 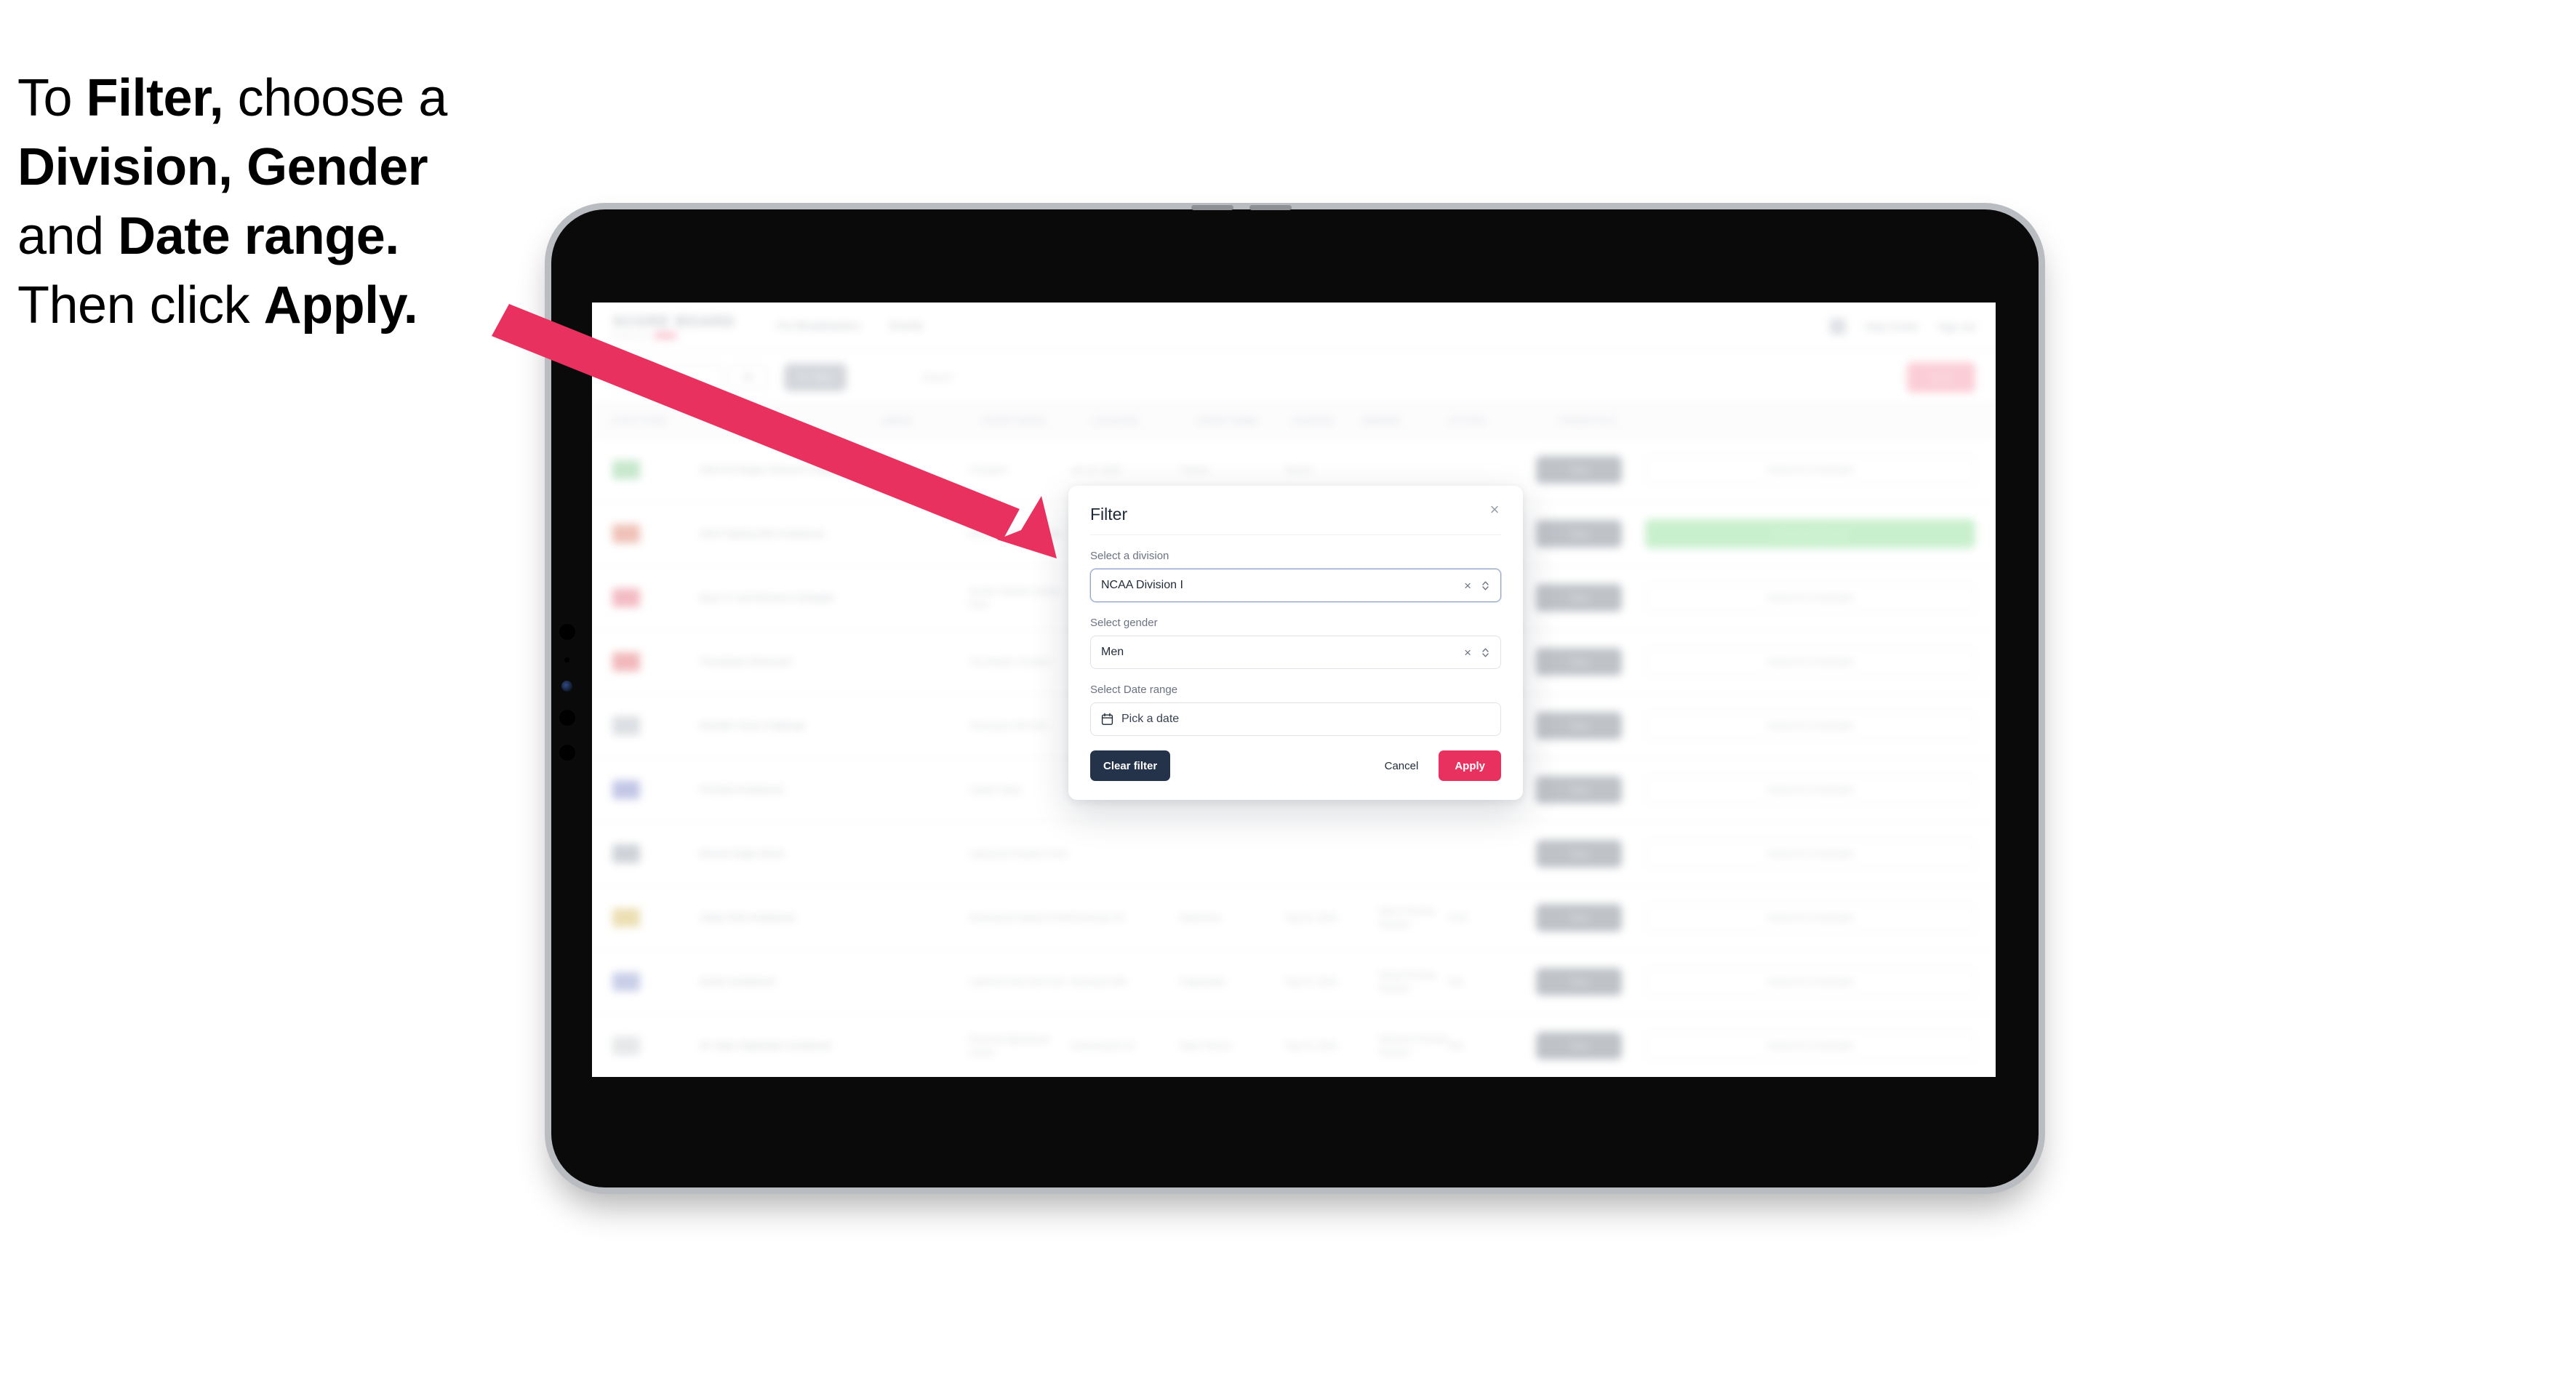 I want to click on caption-line-2-bold: Division, Gender, so click(x=222, y=168).